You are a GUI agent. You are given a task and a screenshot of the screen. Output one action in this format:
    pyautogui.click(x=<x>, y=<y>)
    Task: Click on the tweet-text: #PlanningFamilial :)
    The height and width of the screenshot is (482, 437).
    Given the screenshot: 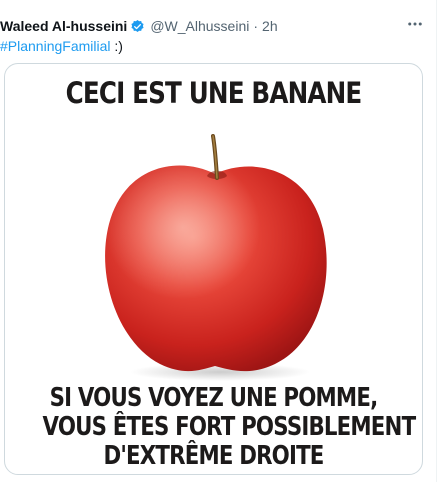 What is the action you would take?
    pyautogui.click(x=61, y=46)
    